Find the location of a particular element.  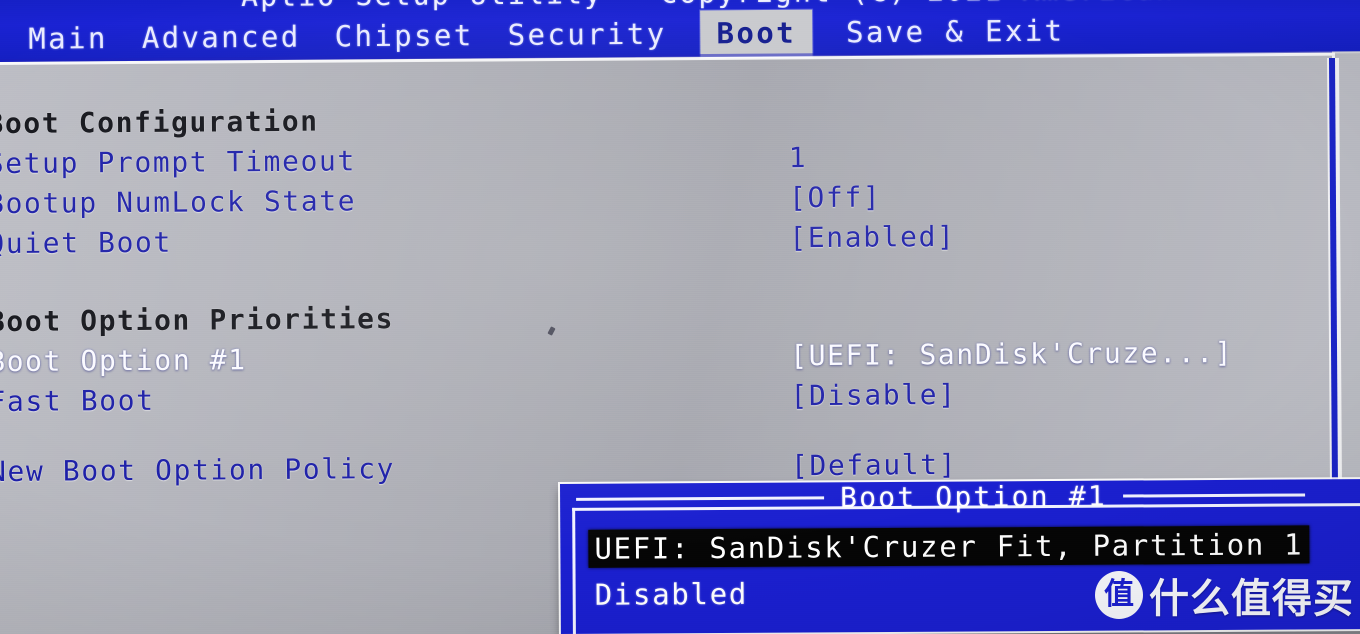

popup-title-row: Boot Option #1 is located at coordinates (966, 496).